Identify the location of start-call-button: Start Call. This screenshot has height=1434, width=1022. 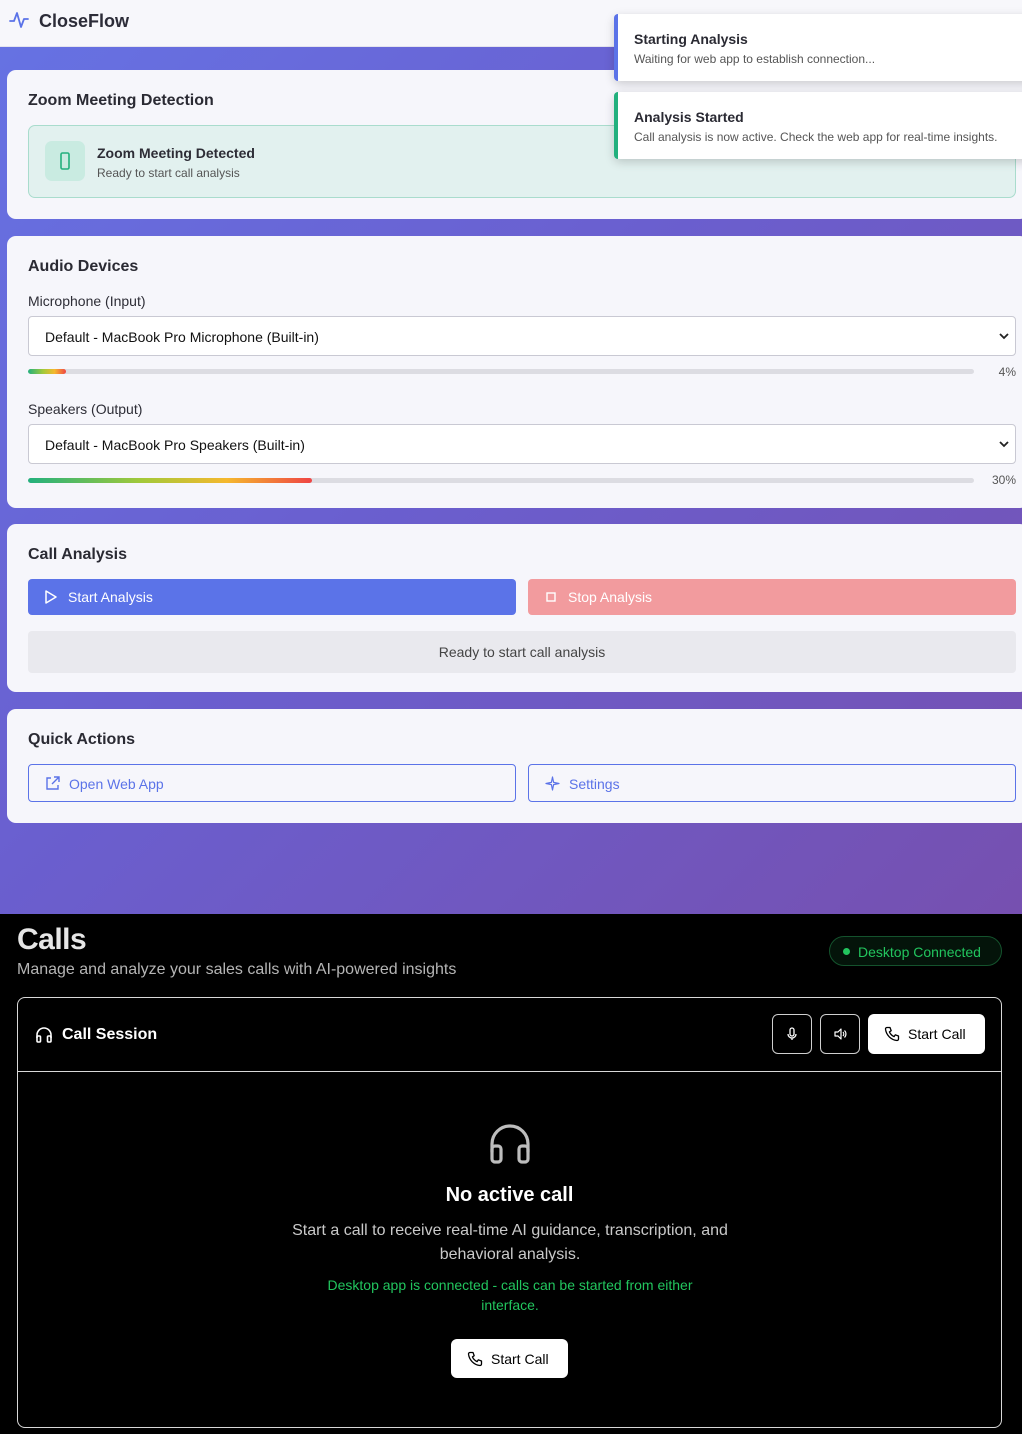
(926, 1034).